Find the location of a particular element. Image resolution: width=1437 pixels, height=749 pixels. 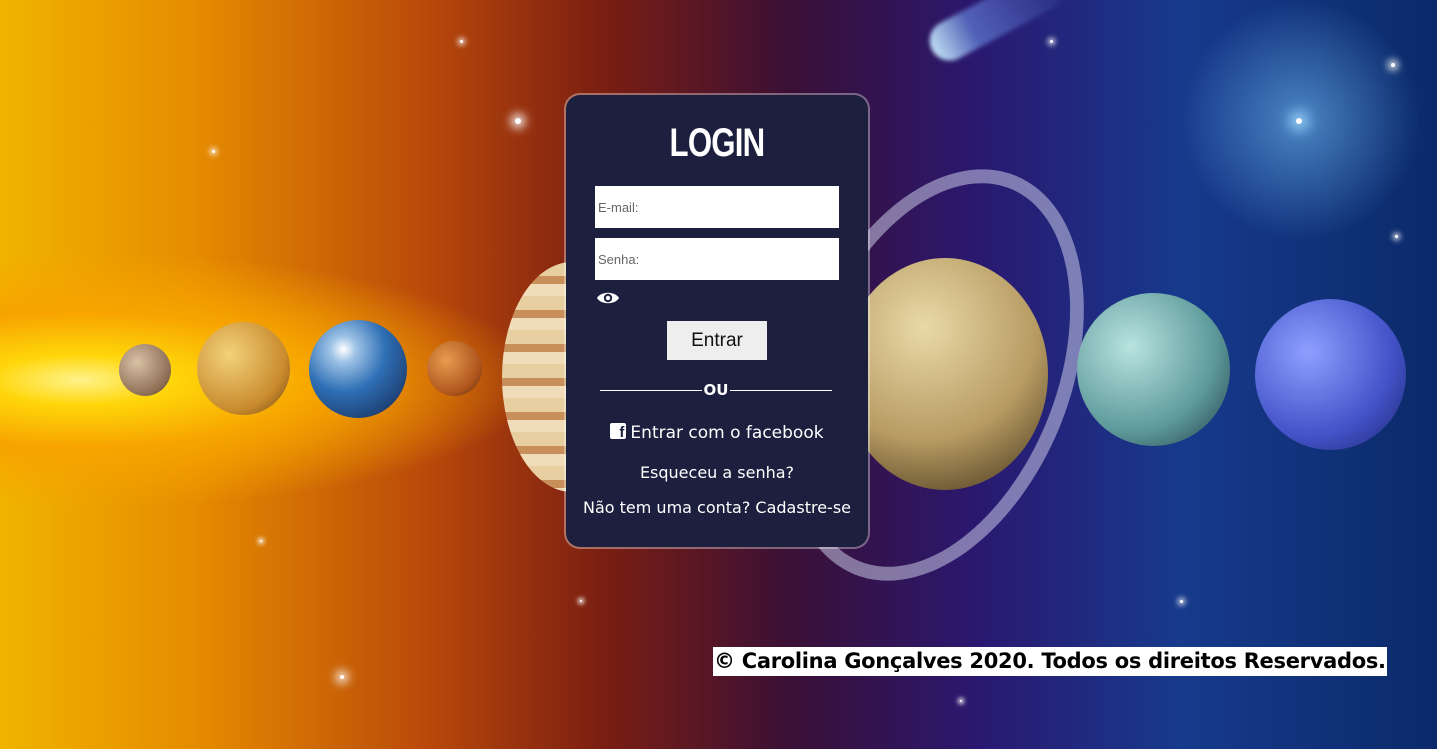

signup-link: Não tem uma conta? Cadastre-se is located at coordinates (717, 507).